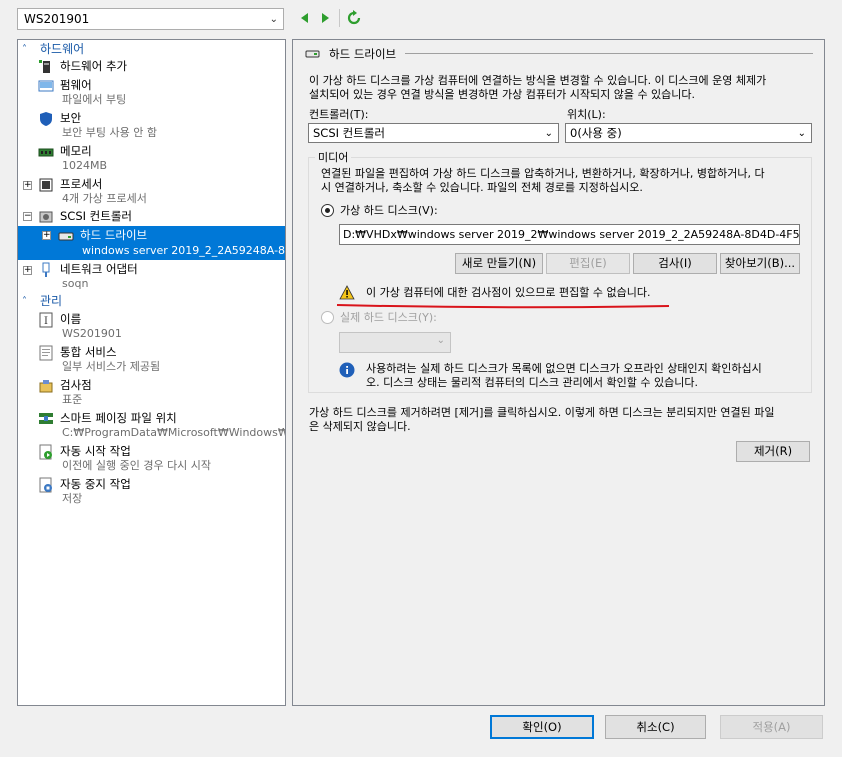  What do you see at coordinates (333, 157) in the screenshot?
I see `media-label: 미디어` at bounding box center [333, 157].